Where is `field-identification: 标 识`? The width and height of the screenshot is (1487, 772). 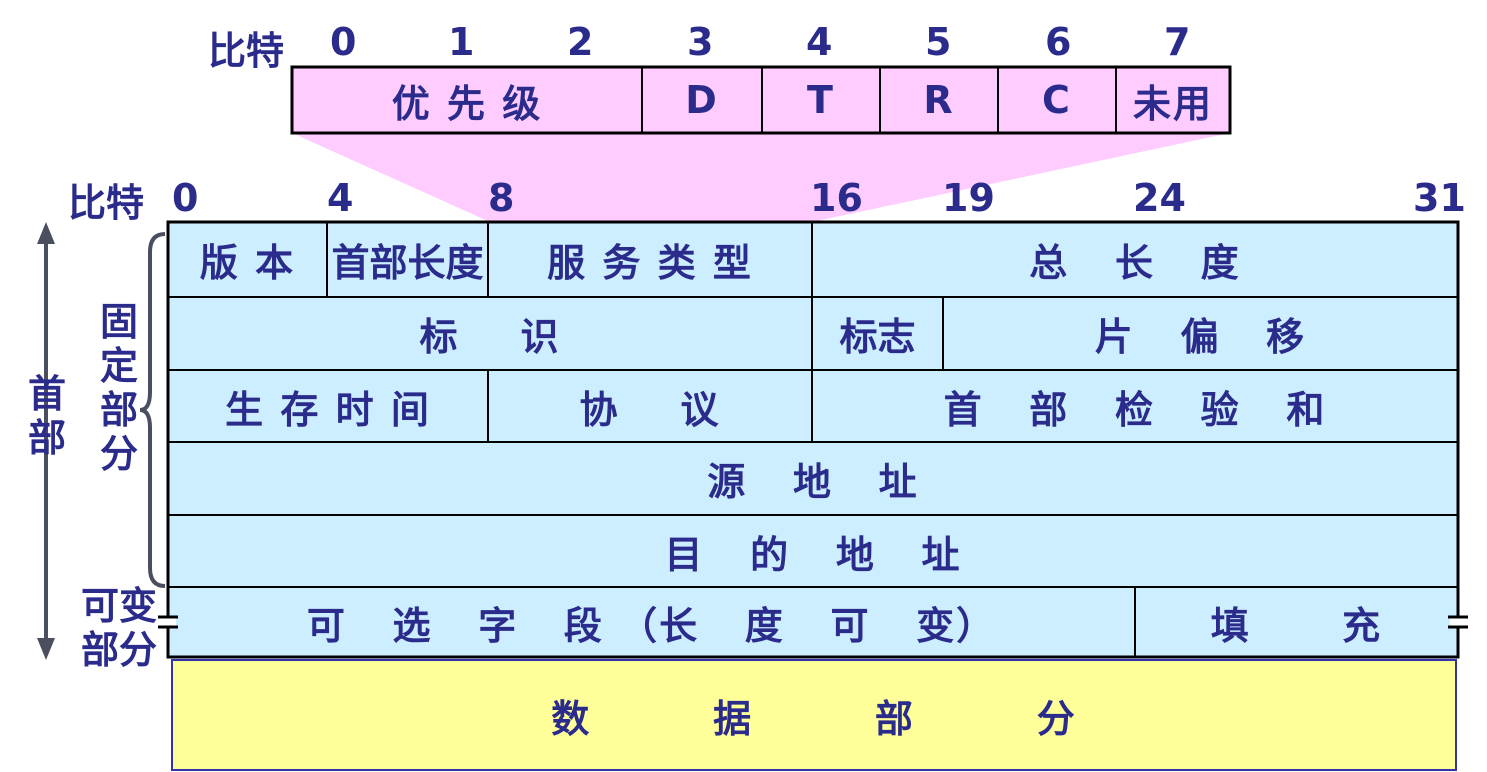 field-identification: 标 识 is located at coordinates (490, 337).